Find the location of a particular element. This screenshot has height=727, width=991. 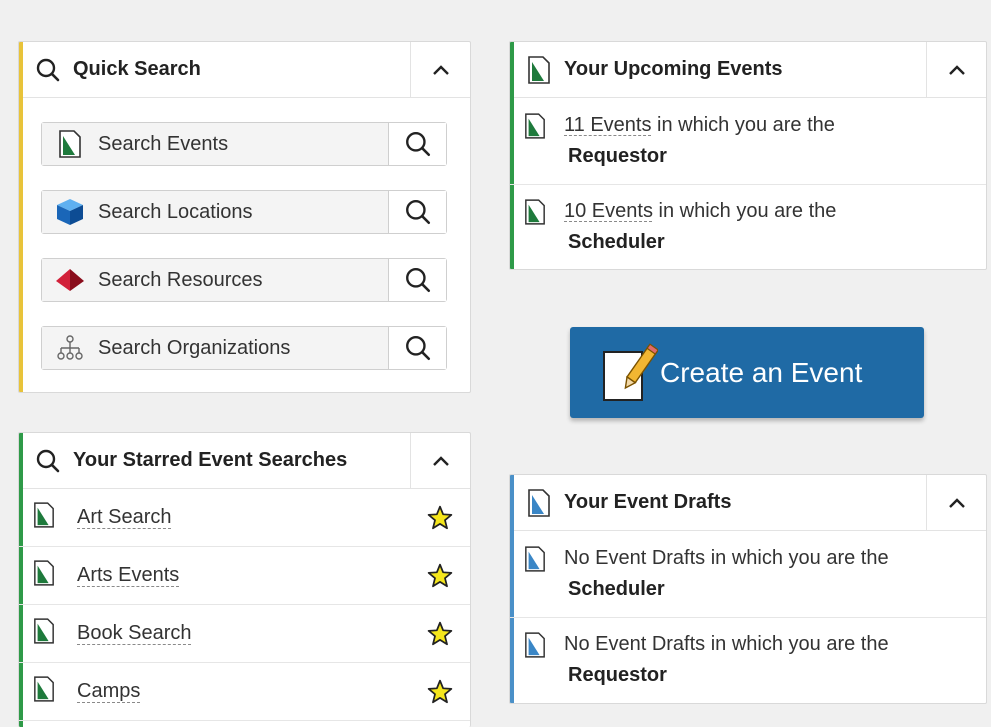

starred-search-link: Camps is located at coordinates (243, 691).